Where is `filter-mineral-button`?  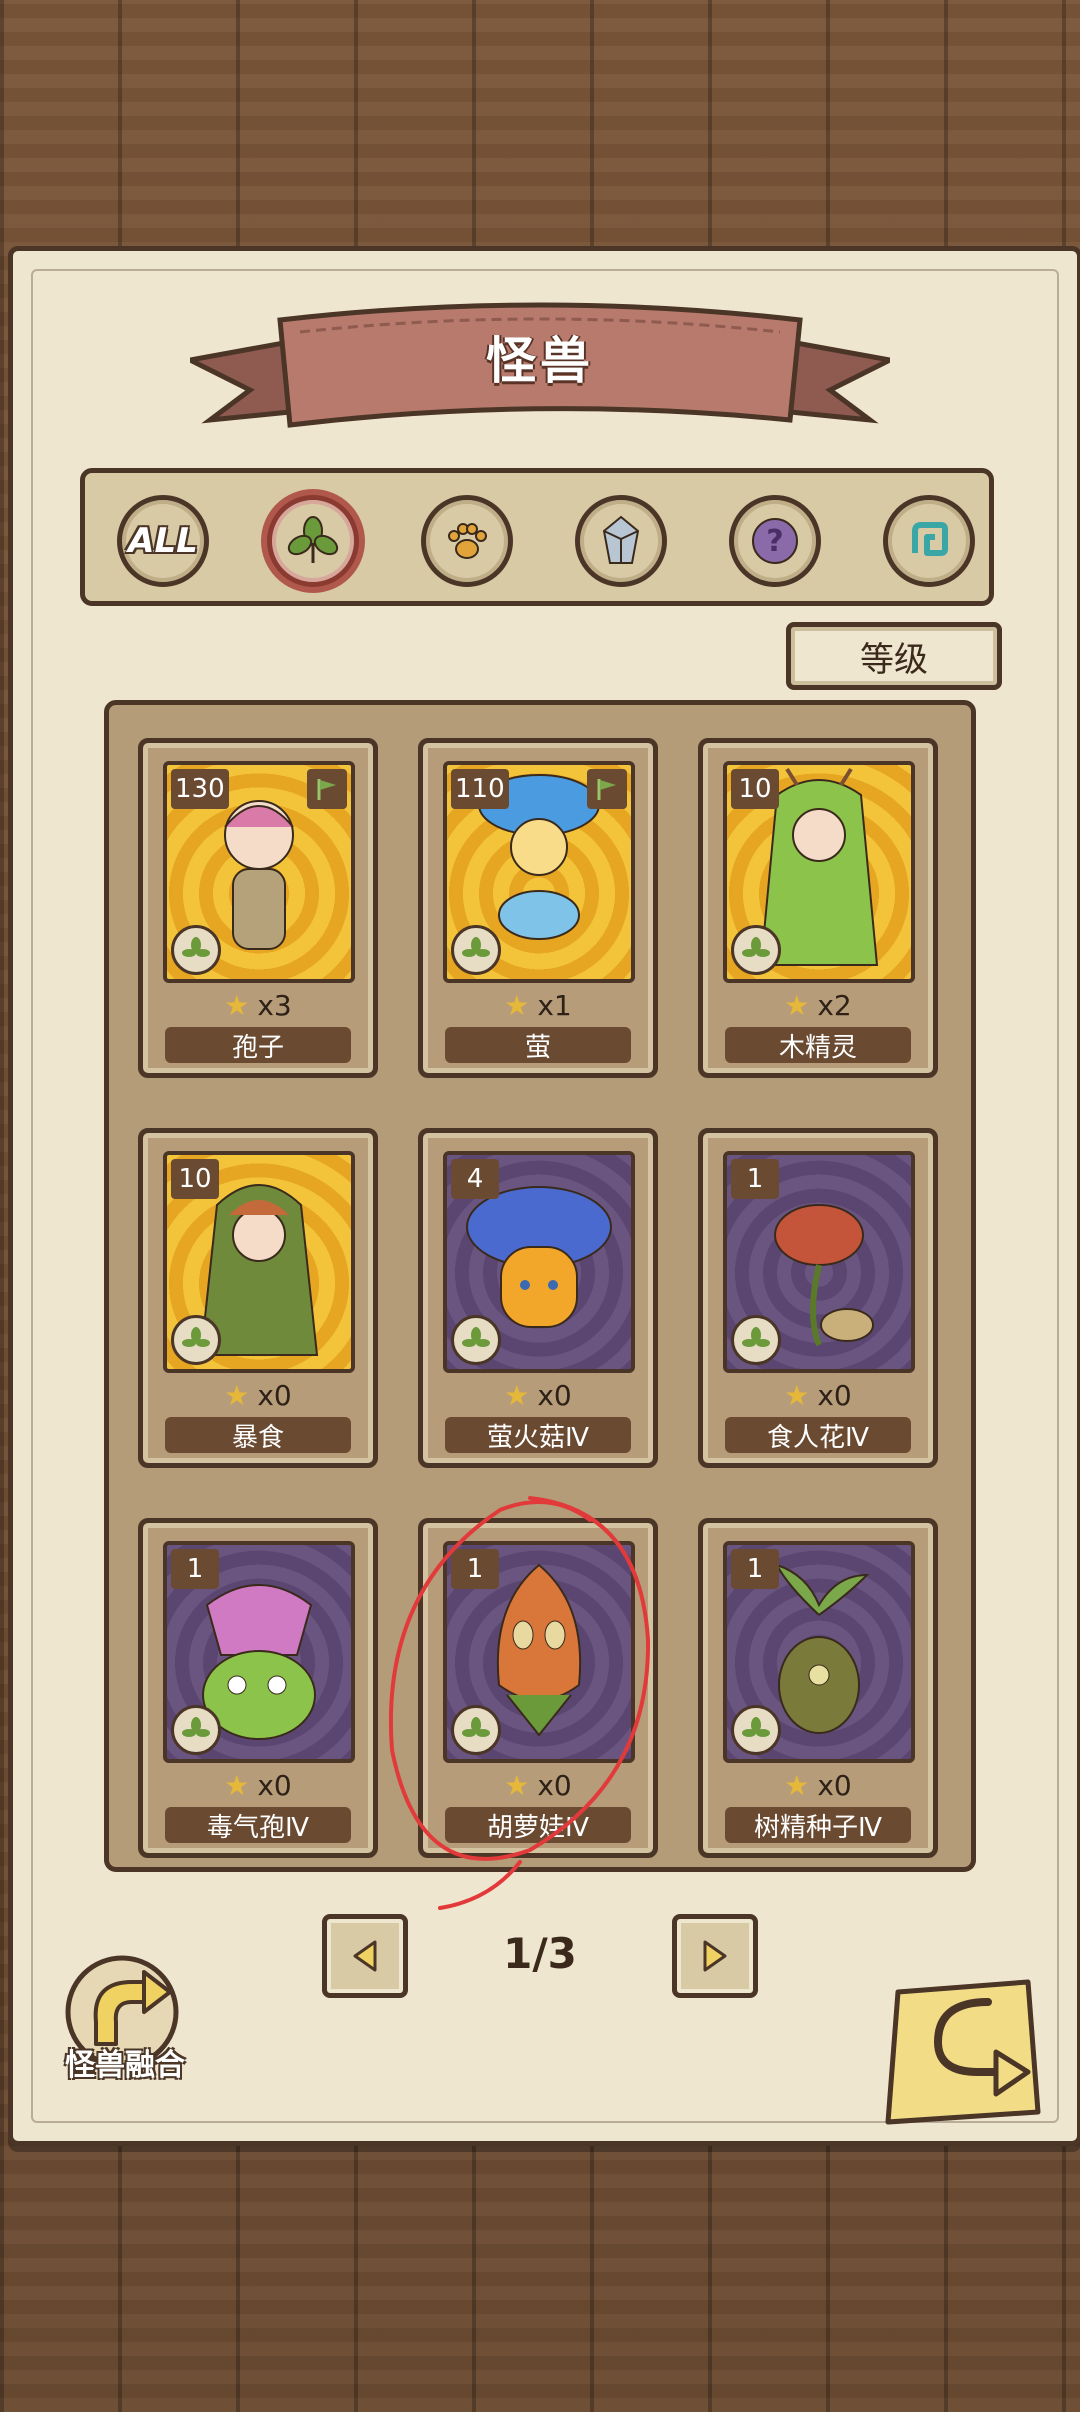
filter-mineral-button is located at coordinates (621, 541).